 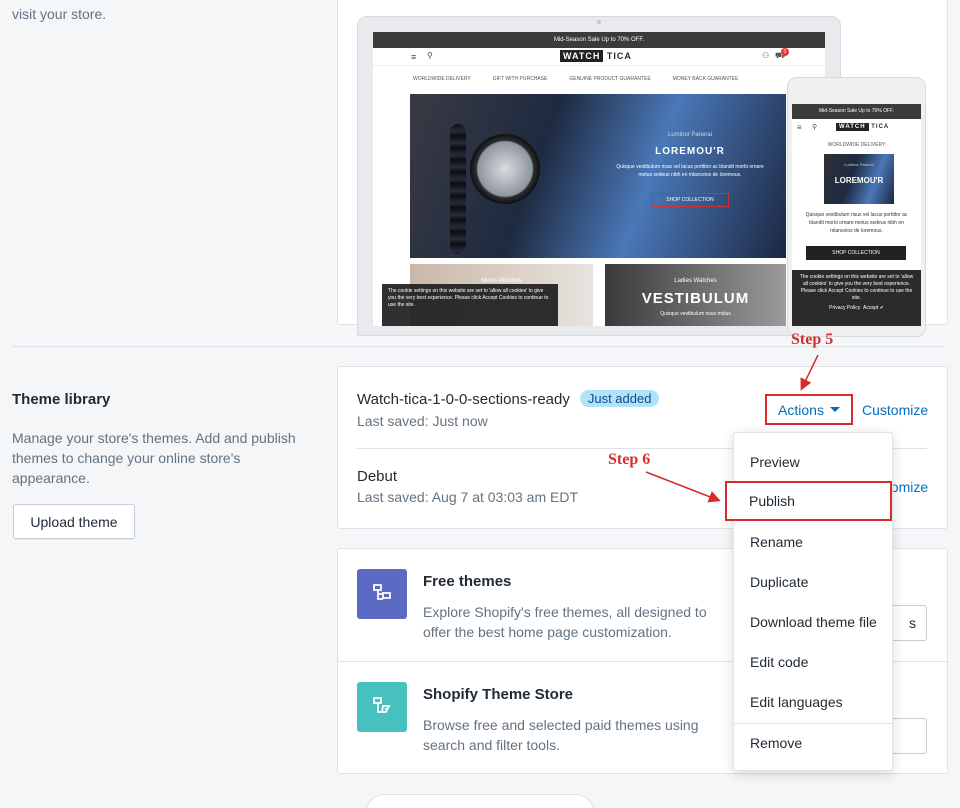 What do you see at coordinates (732, 428) in the screenshot?
I see `annotation-arrows` at bounding box center [732, 428].